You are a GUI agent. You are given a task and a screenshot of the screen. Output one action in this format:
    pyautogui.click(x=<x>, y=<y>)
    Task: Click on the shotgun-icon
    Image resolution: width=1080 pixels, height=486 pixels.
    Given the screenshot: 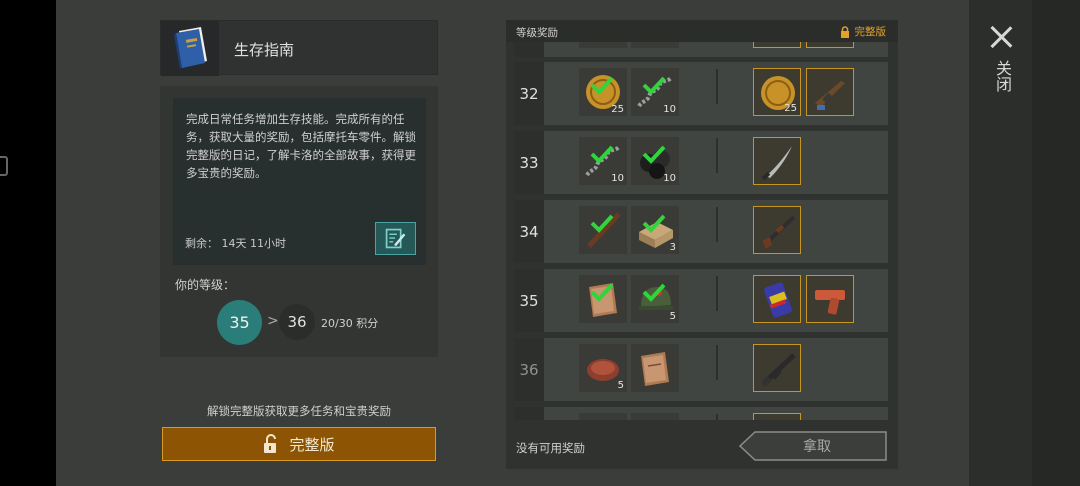 What is the action you would take?
    pyautogui.click(x=779, y=232)
    